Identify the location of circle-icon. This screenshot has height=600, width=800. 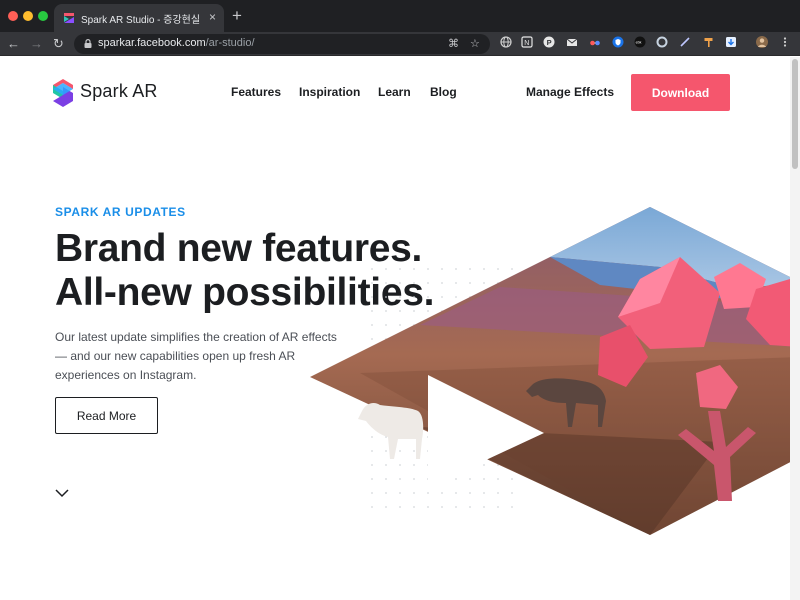
(662, 42).